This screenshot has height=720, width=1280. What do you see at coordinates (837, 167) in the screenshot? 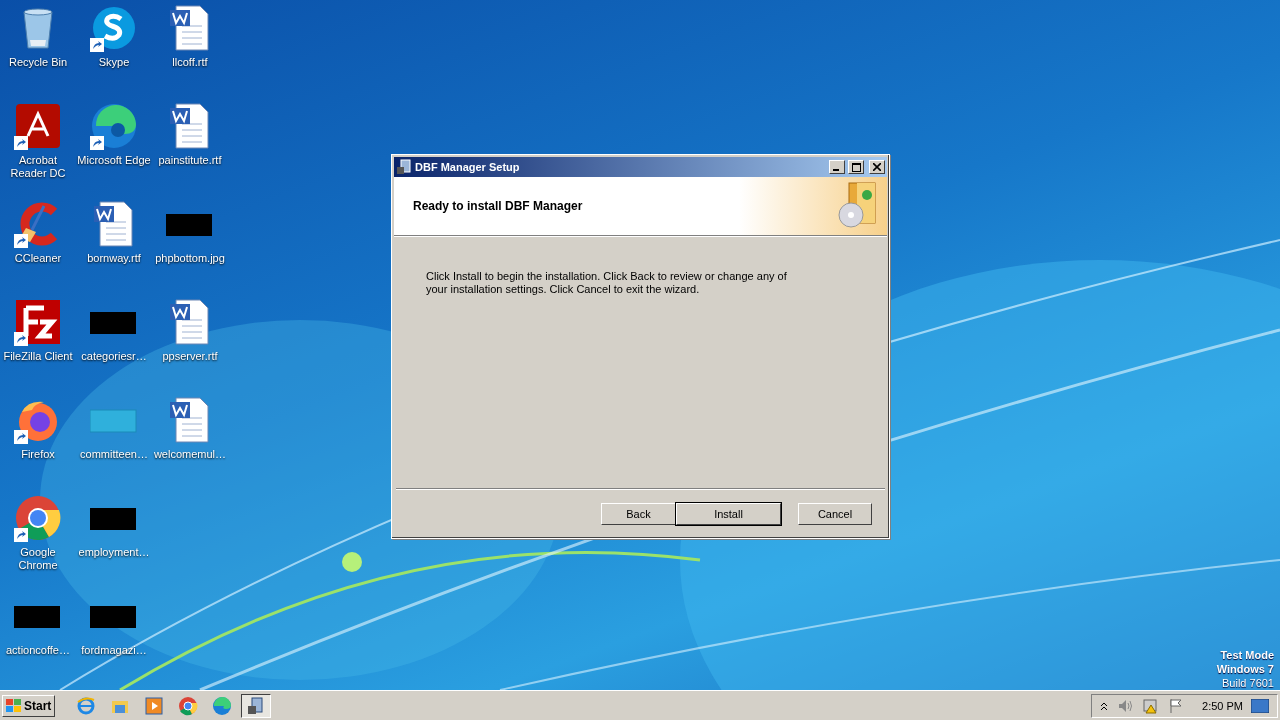
I see `minimize-button` at bounding box center [837, 167].